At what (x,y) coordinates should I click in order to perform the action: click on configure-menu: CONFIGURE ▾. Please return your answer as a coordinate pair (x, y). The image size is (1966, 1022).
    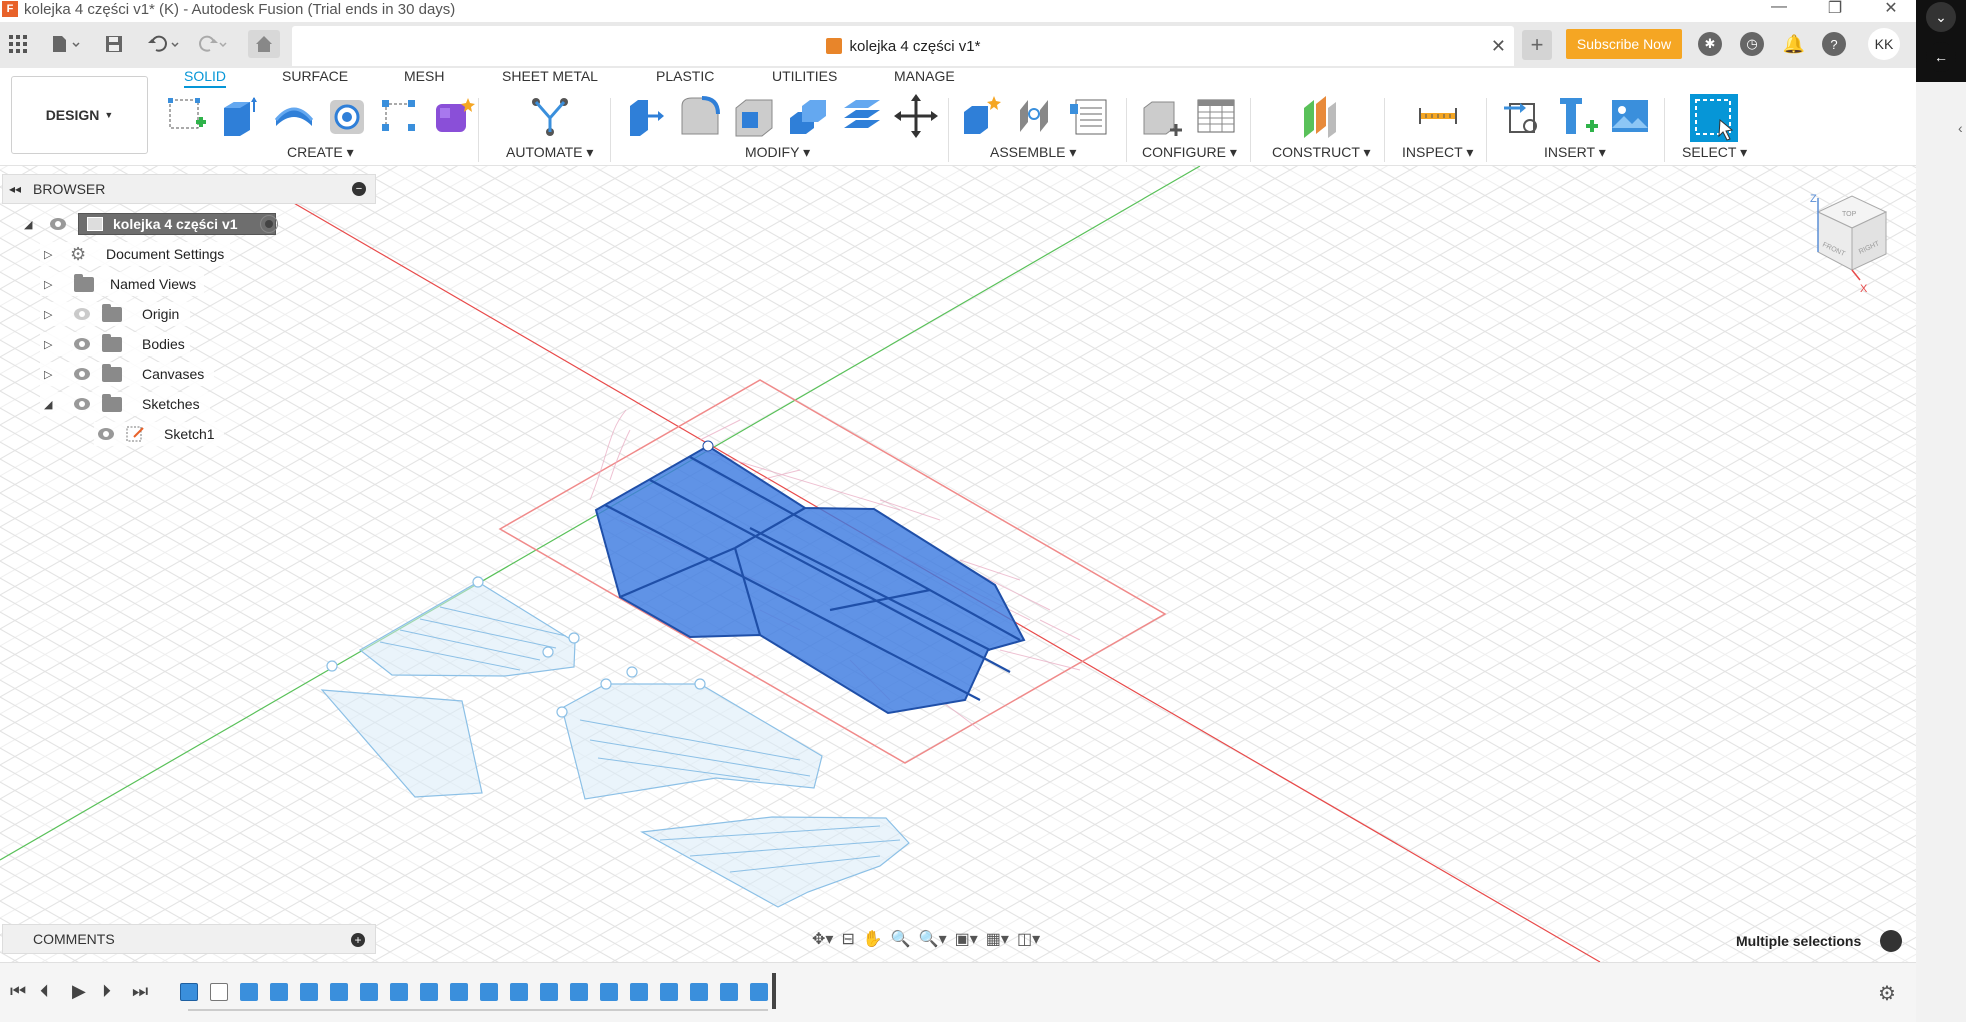
    Looking at the image, I should click on (1189, 152).